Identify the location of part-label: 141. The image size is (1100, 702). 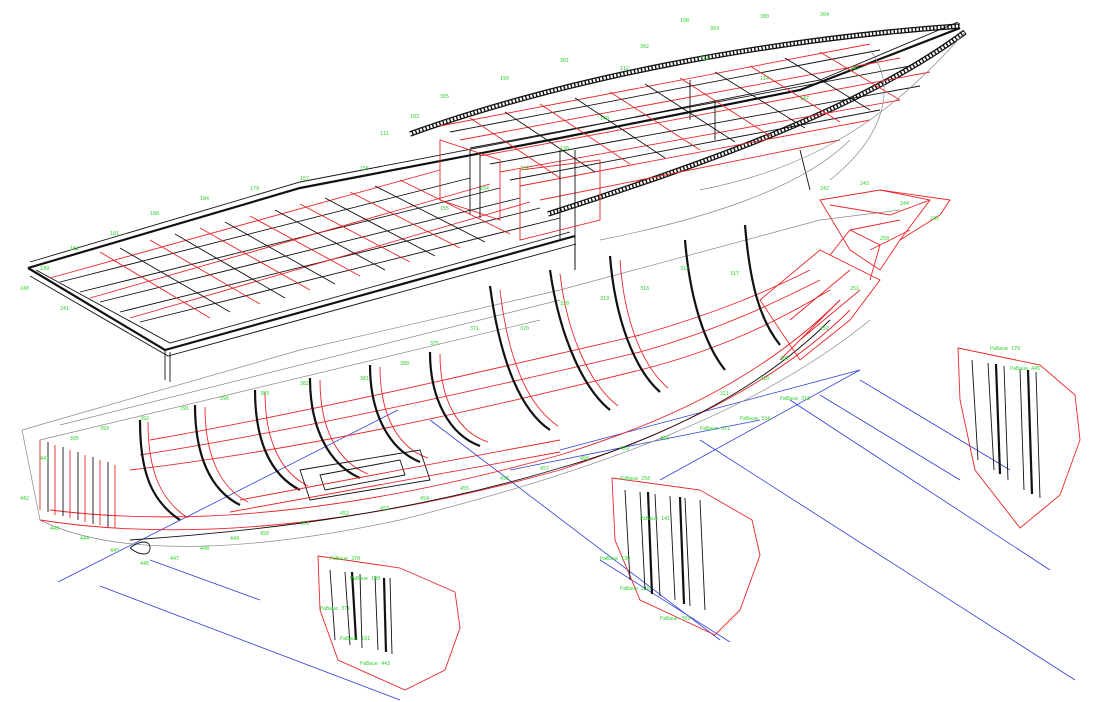
(854, 69).